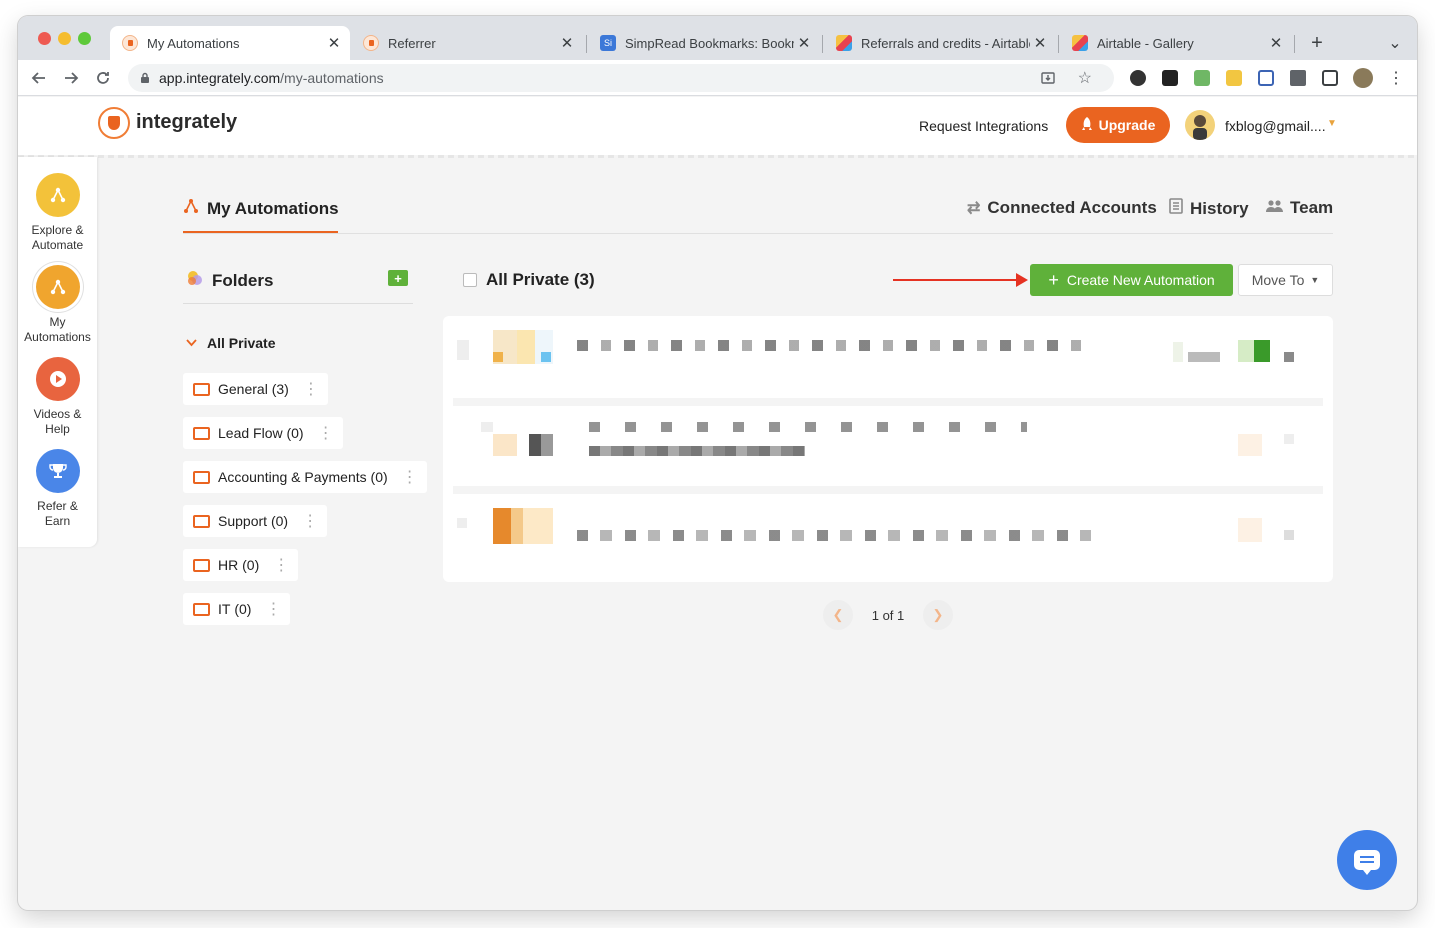 The width and height of the screenshot is (1435, 928). I want to click on tab-referrals-airtable: Referrals and credits - Airtable ✕, so click(940, 43).